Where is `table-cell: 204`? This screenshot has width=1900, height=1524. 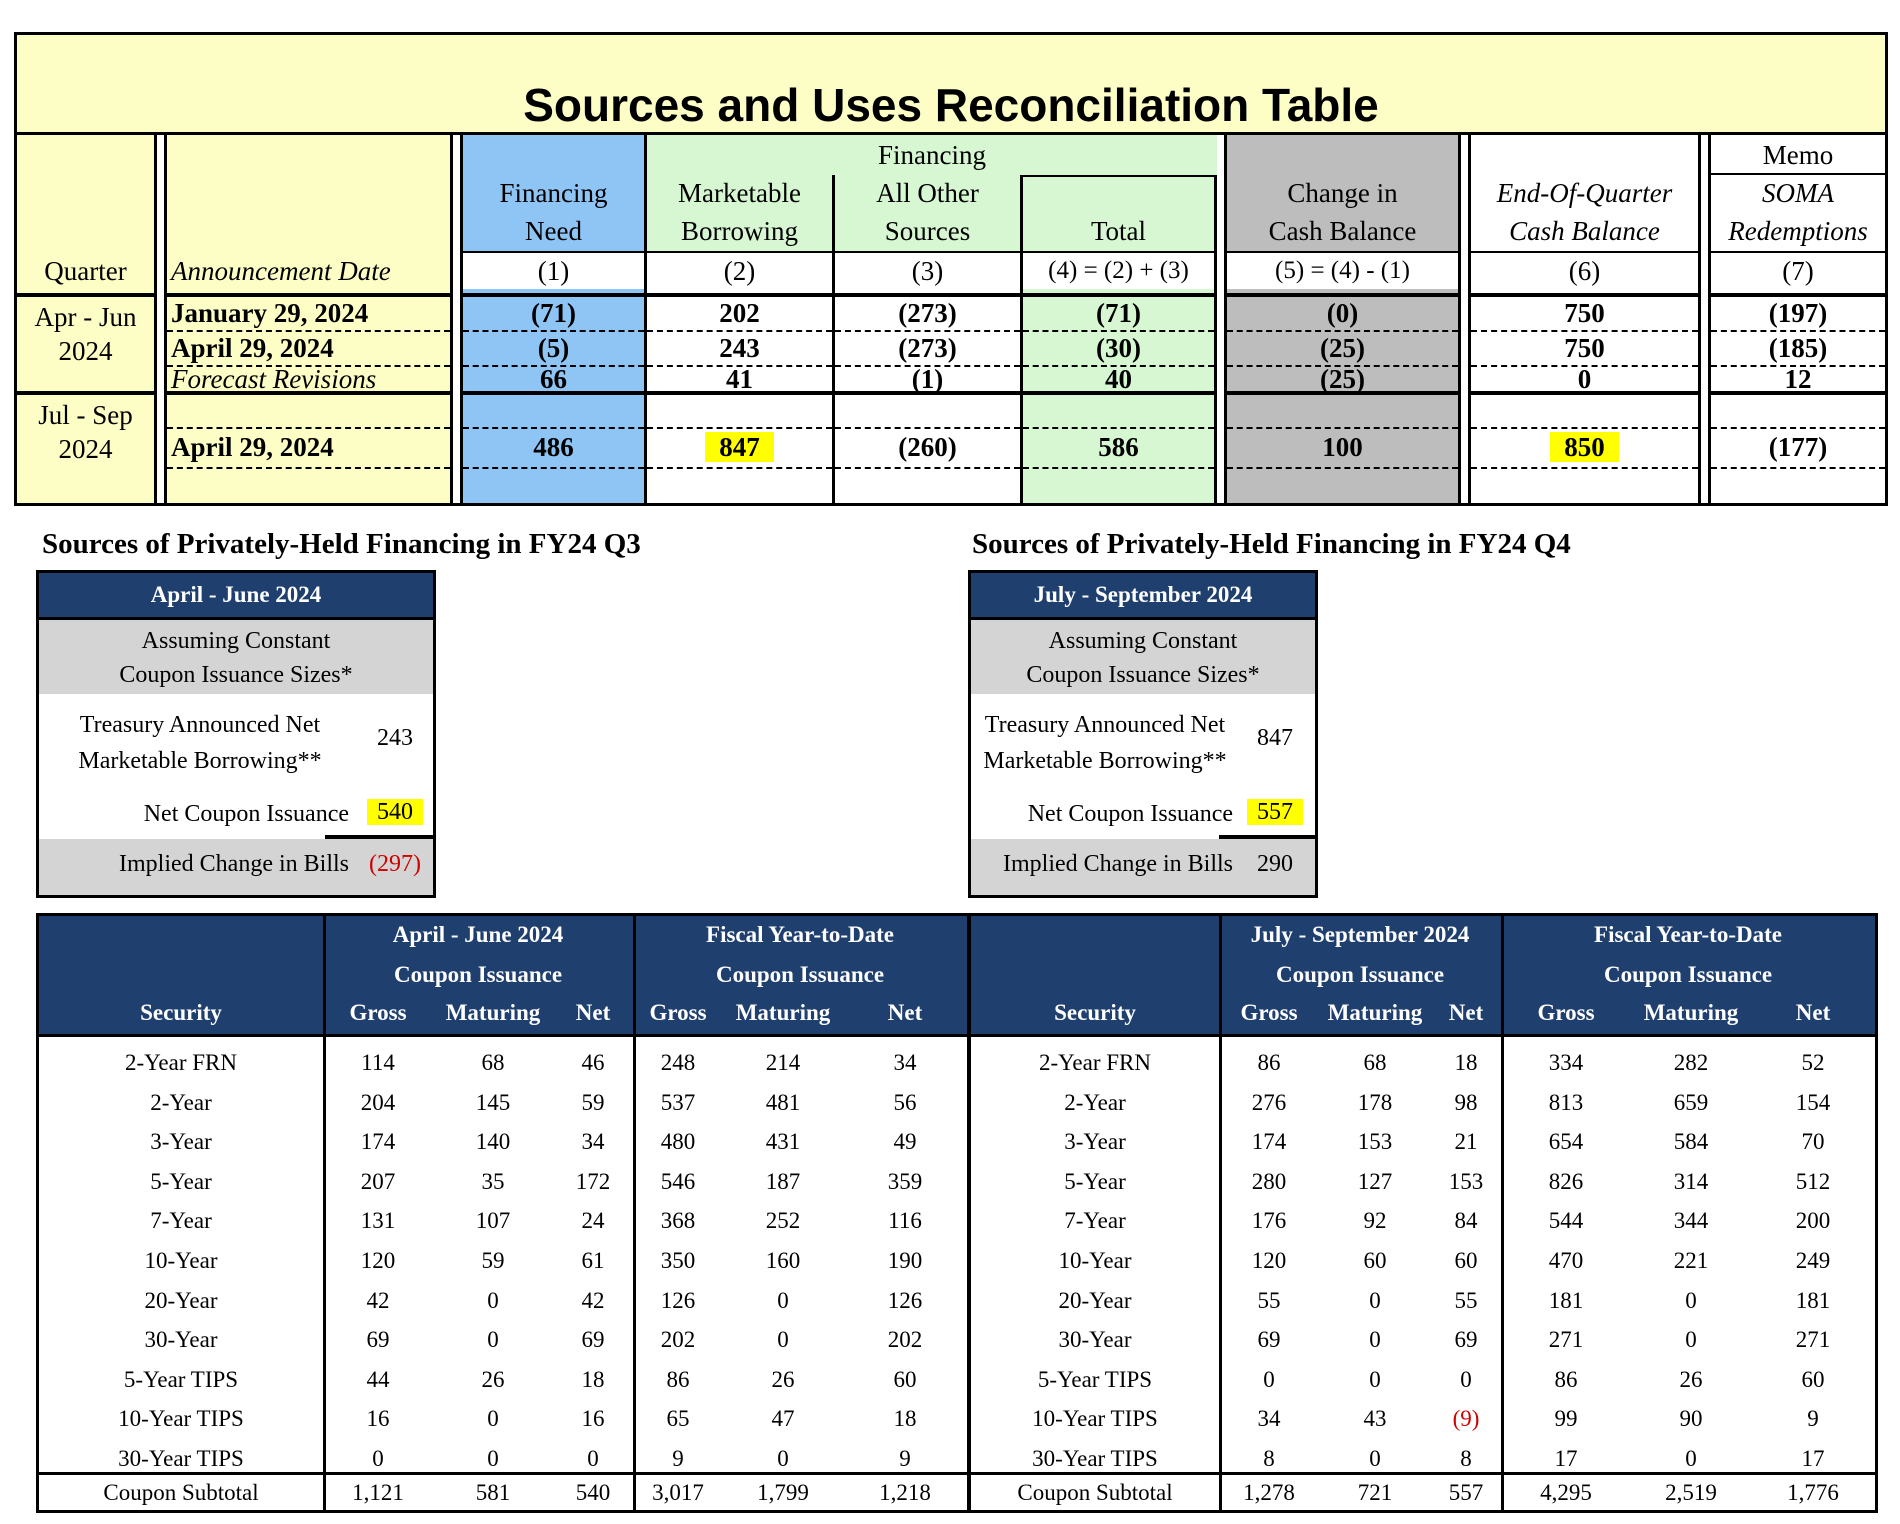 table-cell: 204 is located at coordinates (378, 1102).